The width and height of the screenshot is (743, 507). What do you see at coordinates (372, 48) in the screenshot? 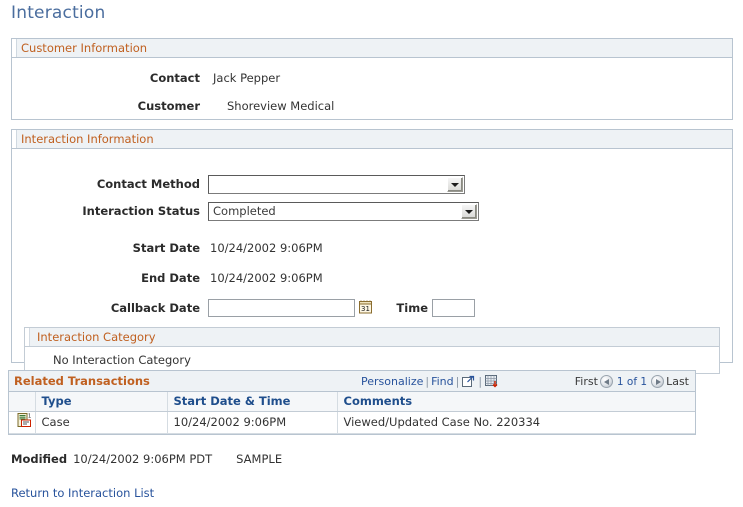
I see `customer-information-legend: Customer Information` at bounding box center [372, 48].